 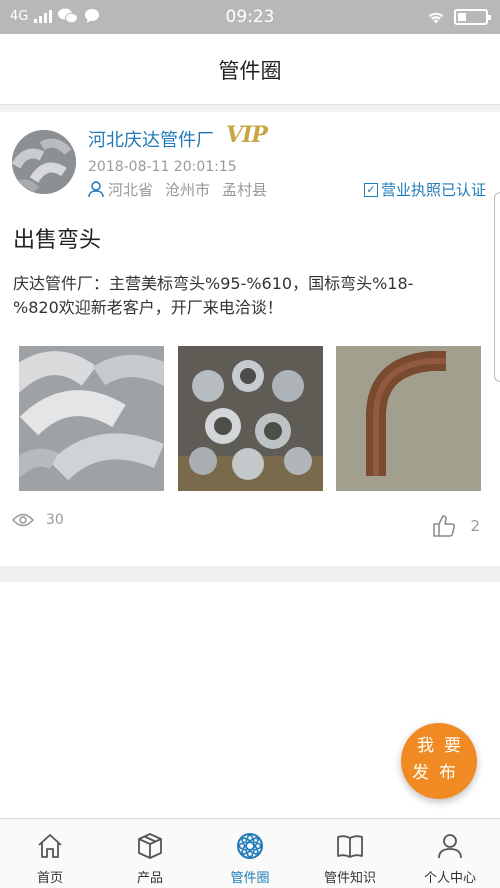 What do you see at coordinates (188, 190) in the screenshot?
I see `location-city: 沧州市` at bounding box center [188, 190].